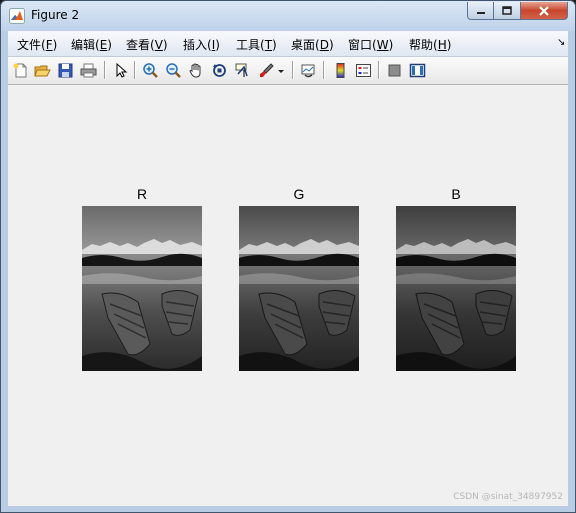  Describe the element at coordinates (281, 70) in the screenshot. I see `brush-dropdown-icon` at that location.